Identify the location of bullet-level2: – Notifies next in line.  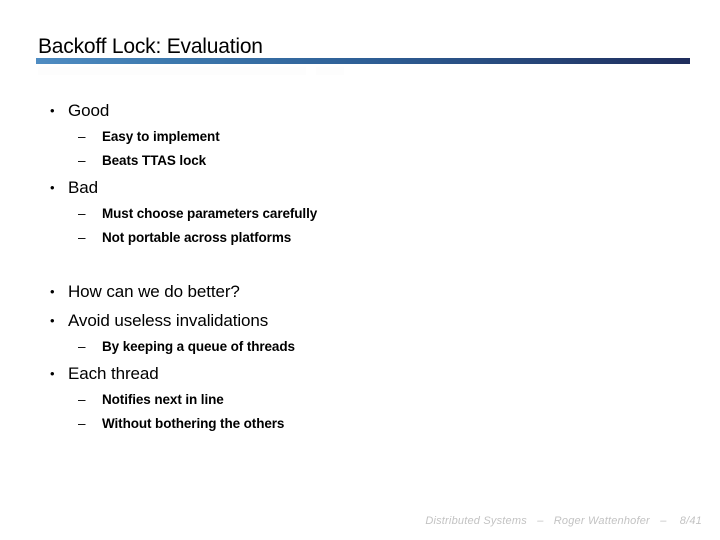
(360, 400).